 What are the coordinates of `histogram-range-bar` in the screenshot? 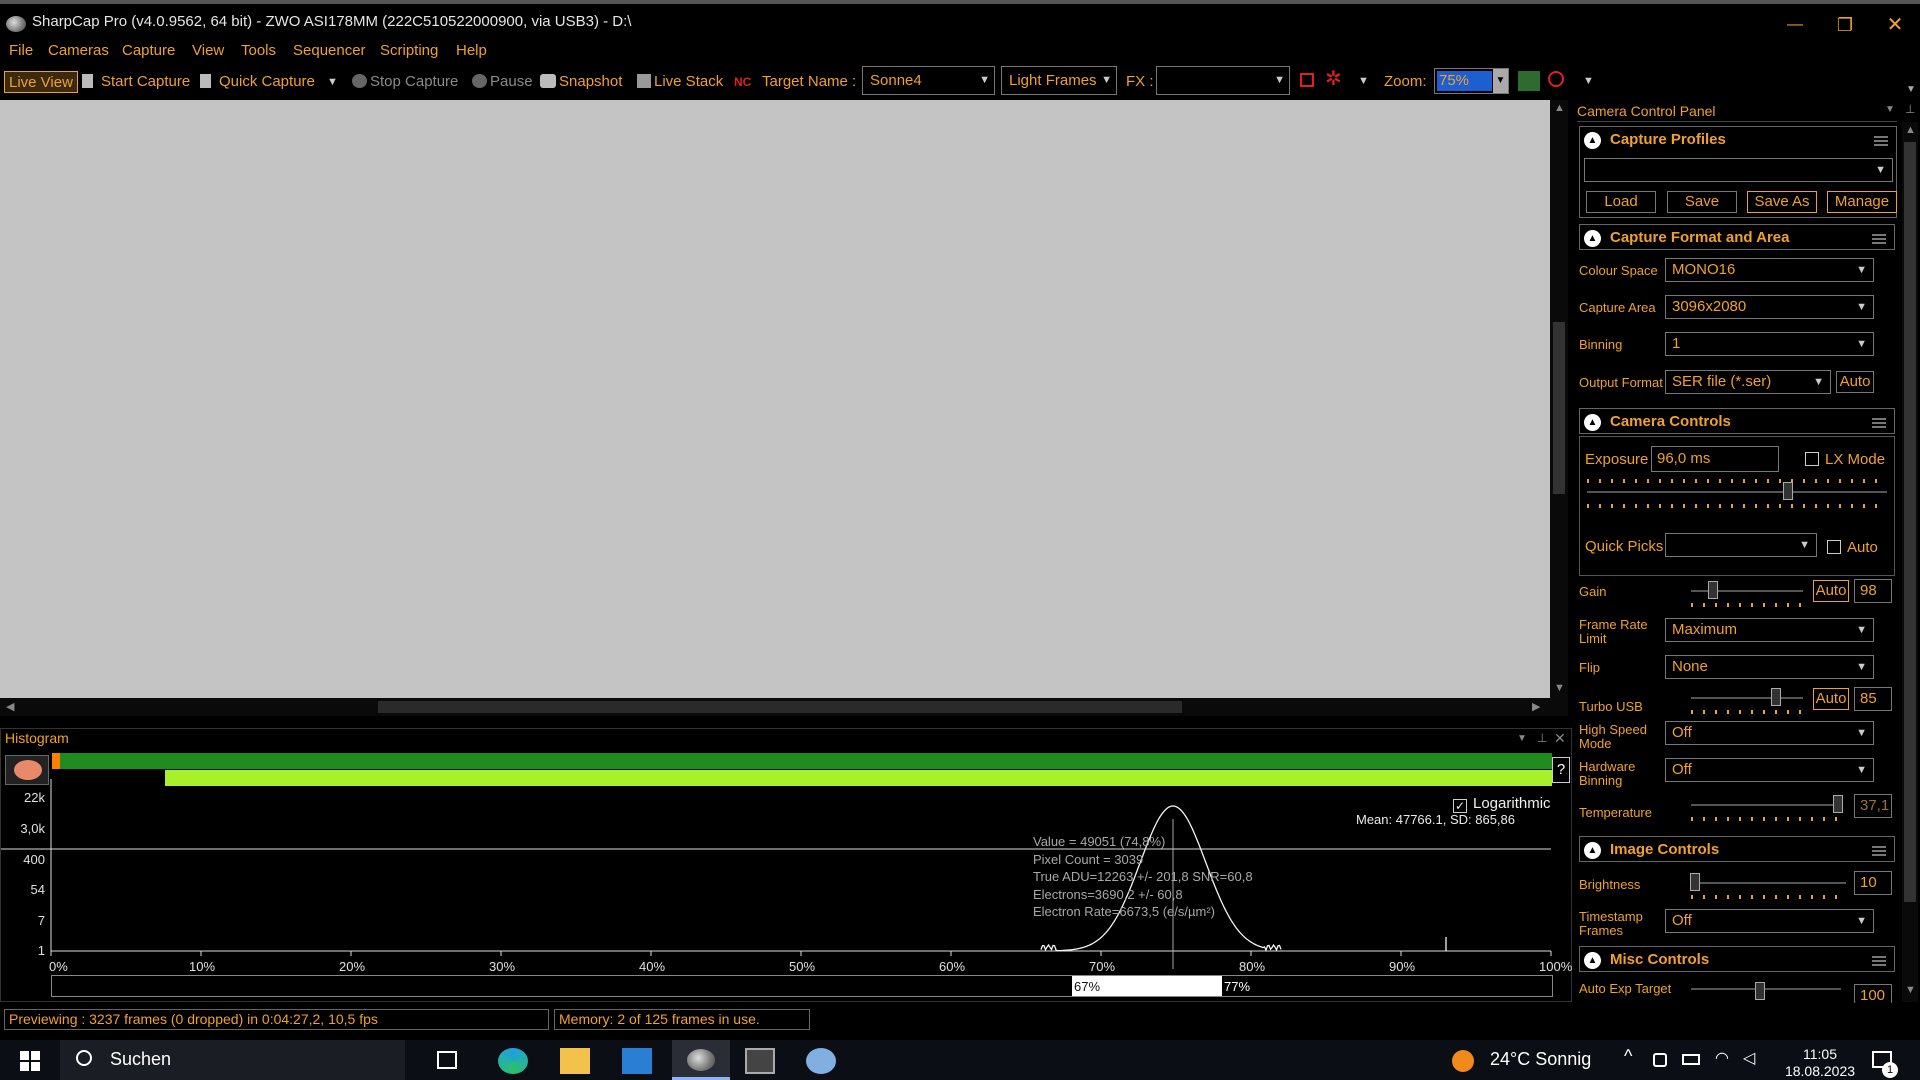 It's located at (802, 761).